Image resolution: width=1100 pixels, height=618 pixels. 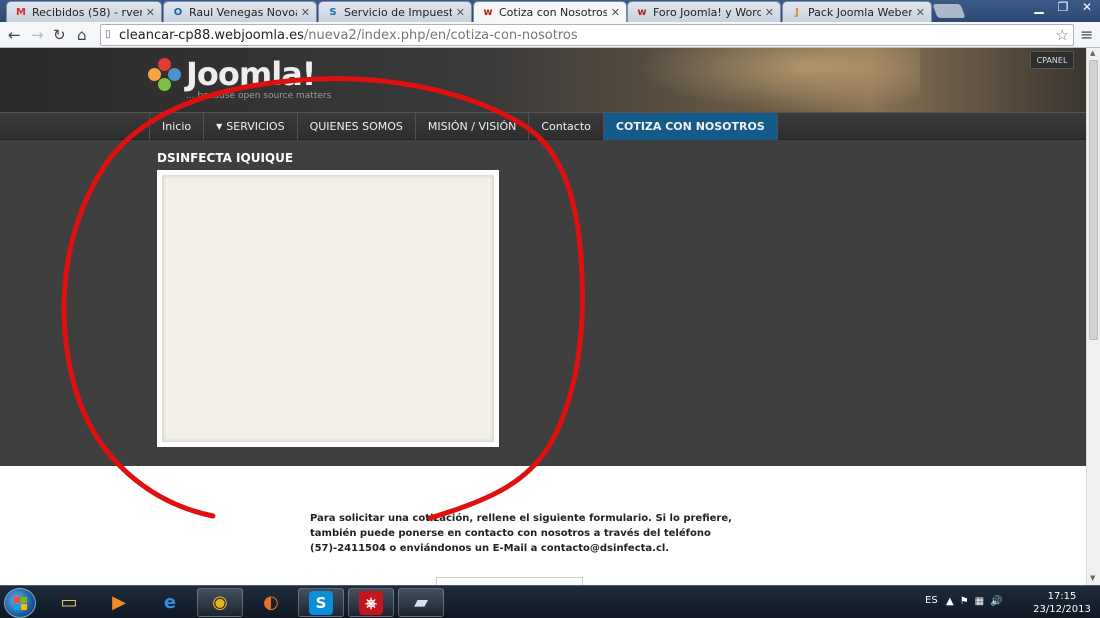 I want to click on minimize-button: ▁, so click(x=1039, y=7).